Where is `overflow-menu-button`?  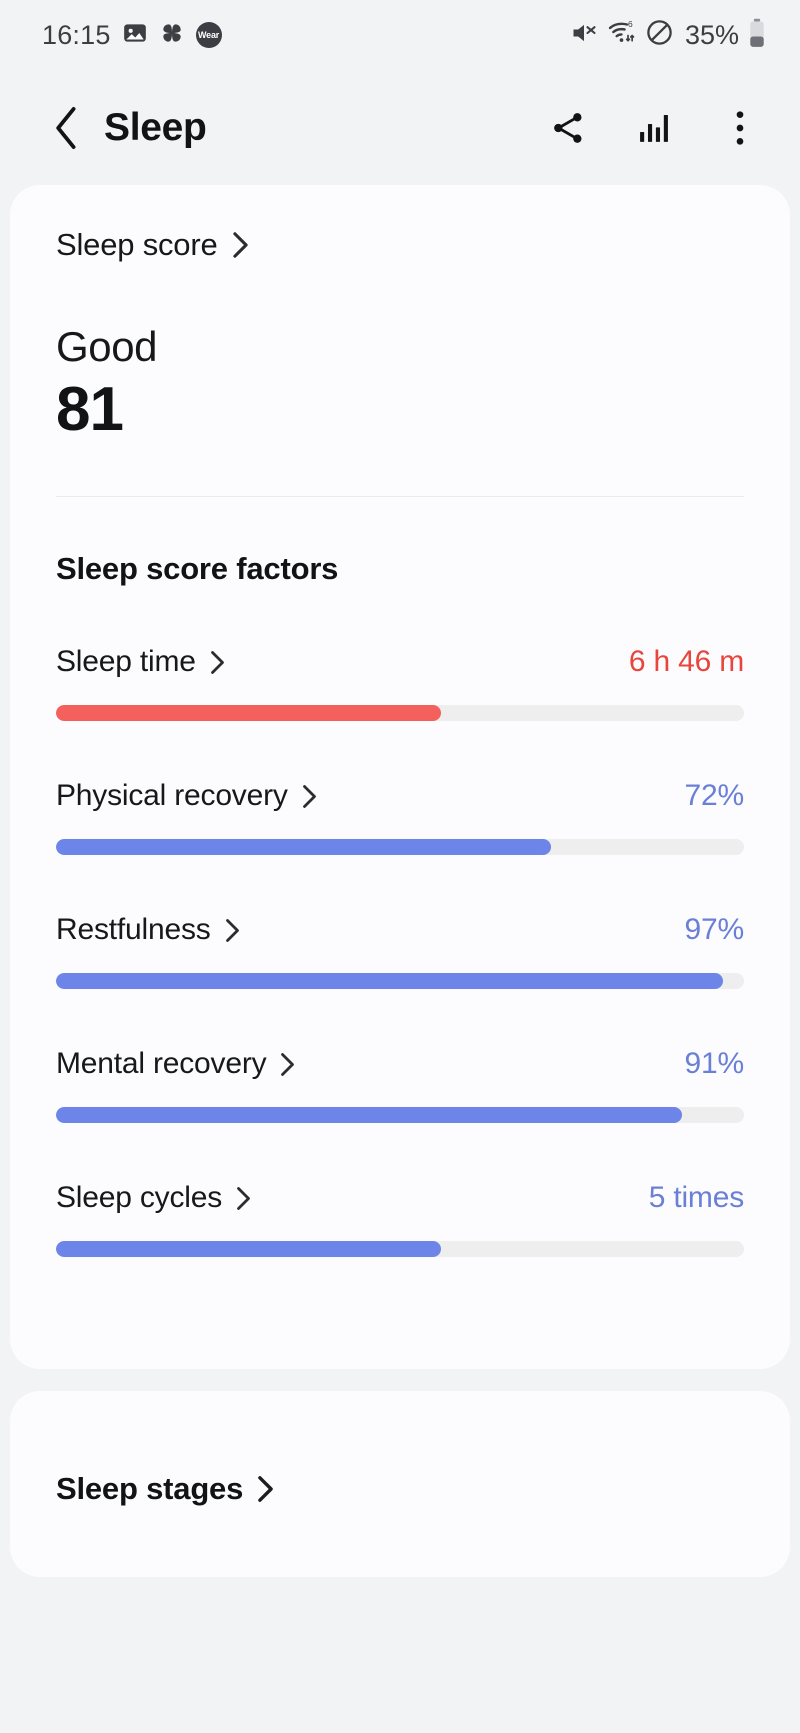 overflow-menu-button is located at coordinates (740, 128).